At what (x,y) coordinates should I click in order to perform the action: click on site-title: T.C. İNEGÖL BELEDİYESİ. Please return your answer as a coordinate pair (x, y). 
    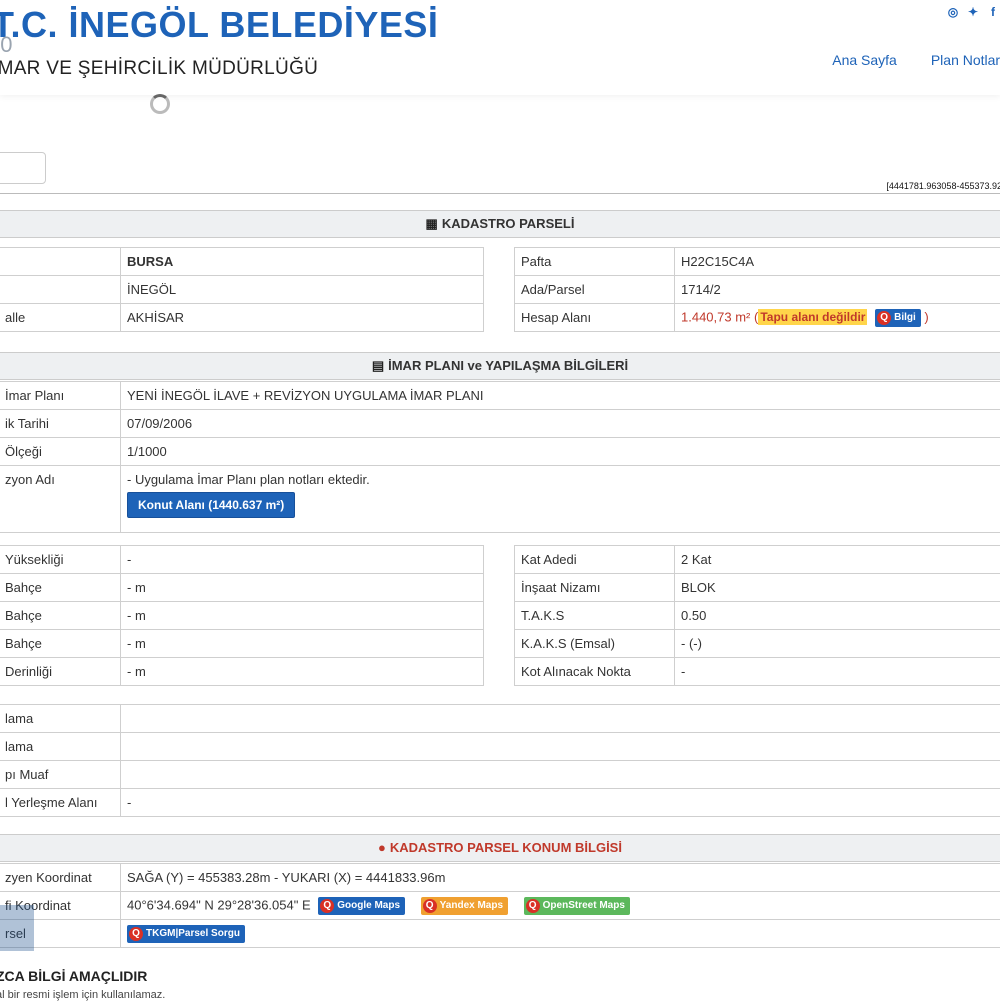
    Looking at the image, I should click on (219, 25).